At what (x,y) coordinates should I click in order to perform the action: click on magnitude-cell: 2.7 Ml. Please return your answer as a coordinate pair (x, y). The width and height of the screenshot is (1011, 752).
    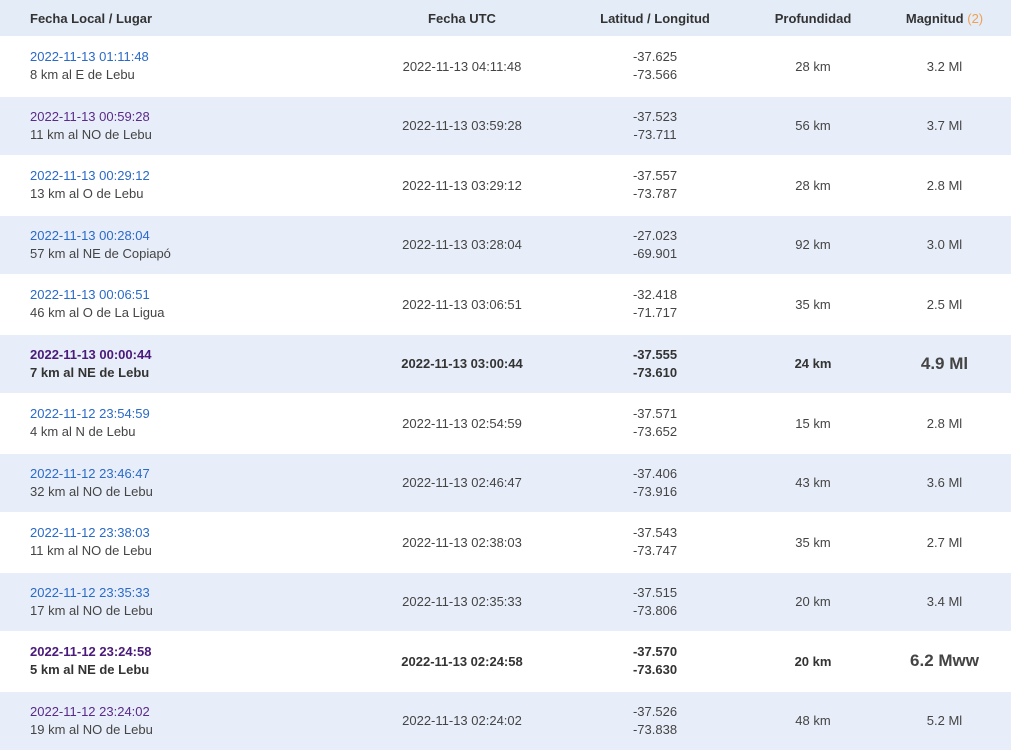
    Looking at the image, I should click on (944, 542).